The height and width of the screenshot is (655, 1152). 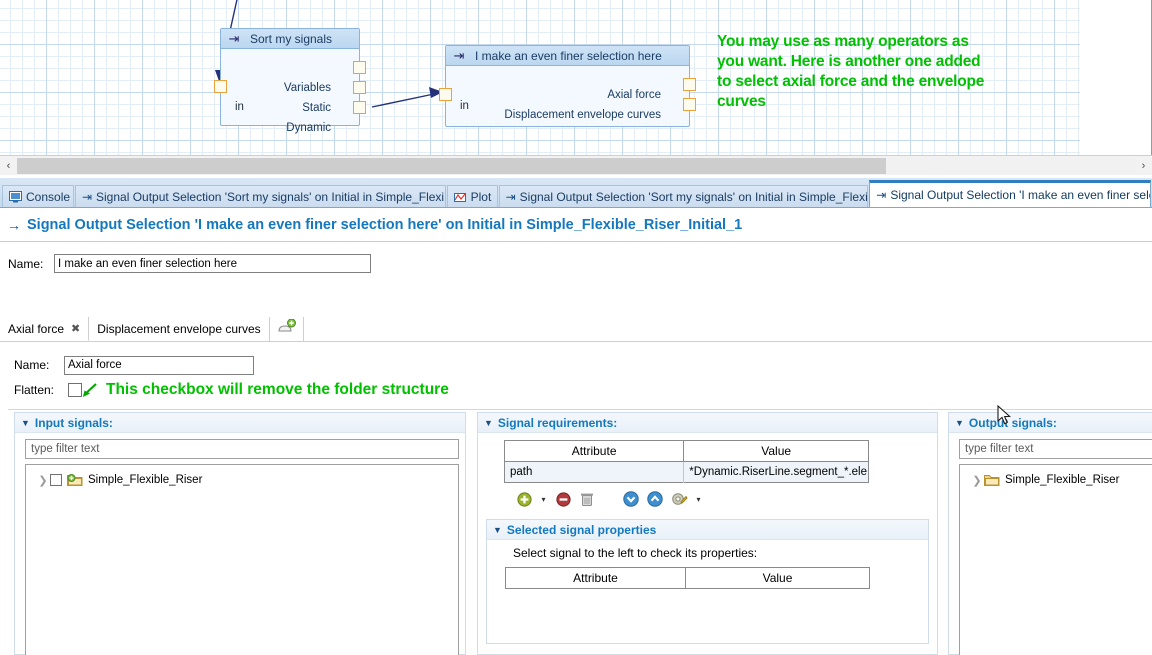 I want to click on table-row: path *Dynamic.RiserLine.segment_*.ele, so click(x=686, y=472).